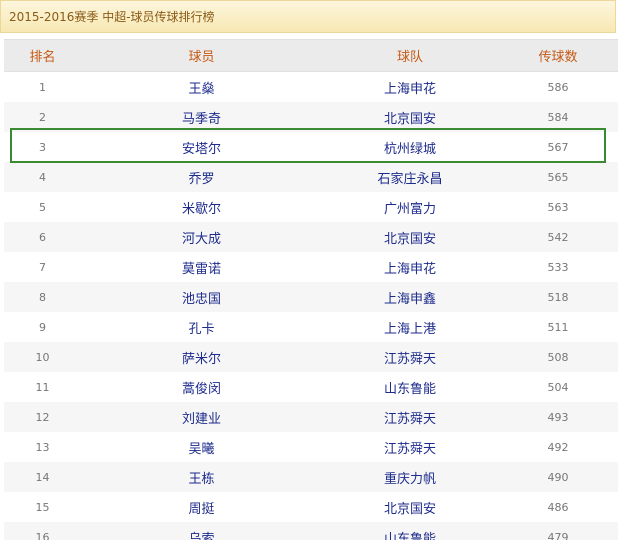 This screenshot has height=540, width=618. I want to click on table-row: 9 孔卡 上海上港 511, so click(311, 327).